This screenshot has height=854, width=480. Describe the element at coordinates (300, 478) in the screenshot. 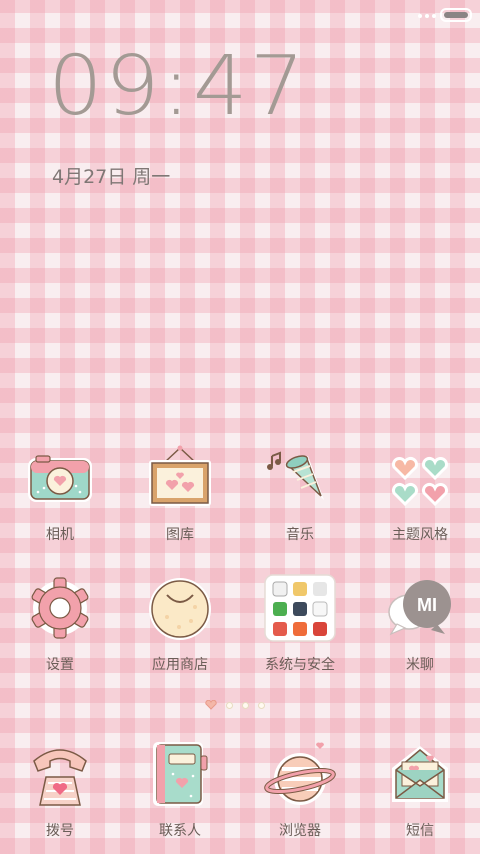

I see `music-cone-icon` at that location.